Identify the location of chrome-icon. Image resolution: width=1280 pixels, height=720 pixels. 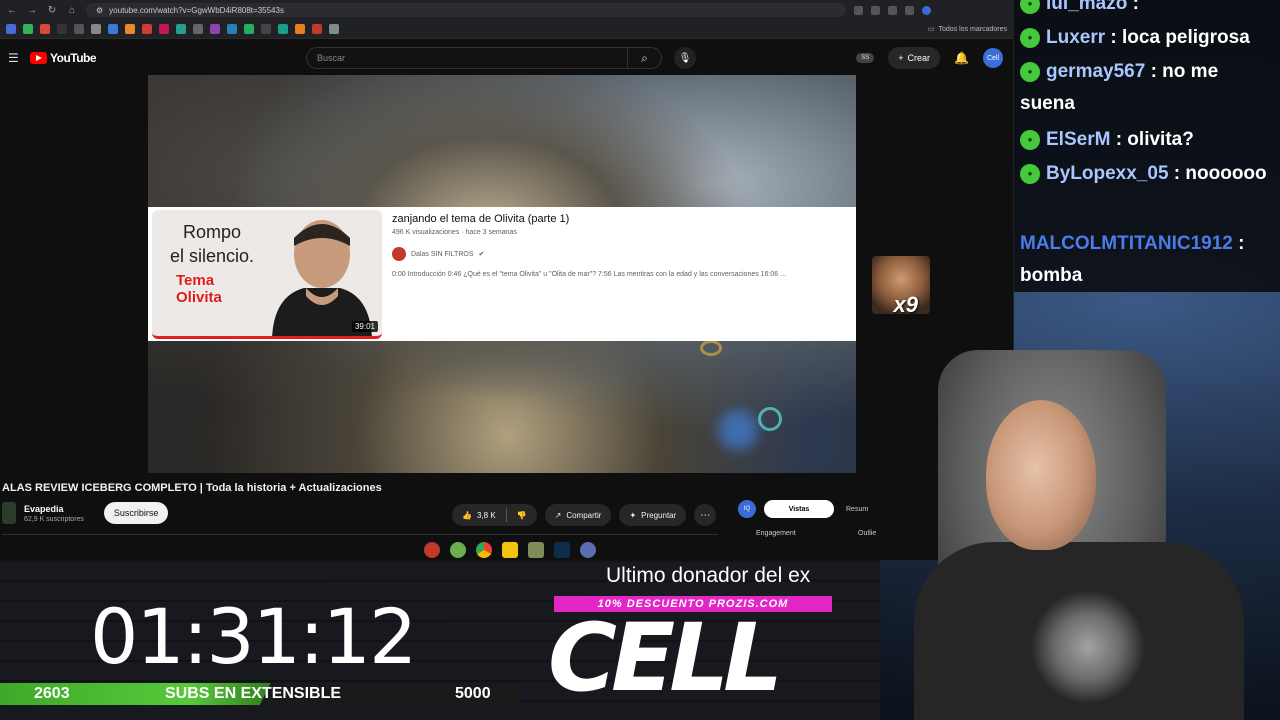
(484, 550).